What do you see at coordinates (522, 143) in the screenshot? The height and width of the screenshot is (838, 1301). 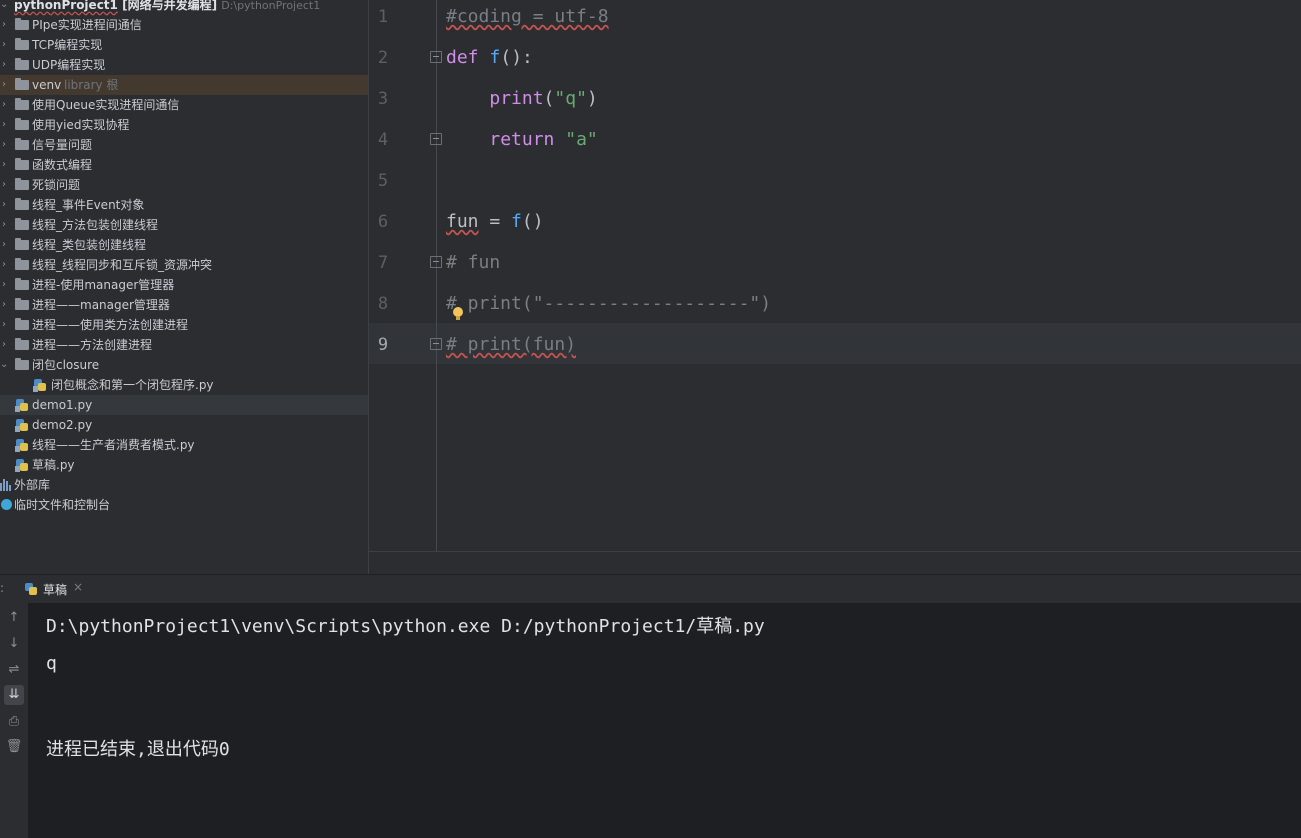 I see `code-line: return "a"` at bounding box center [522, 143].